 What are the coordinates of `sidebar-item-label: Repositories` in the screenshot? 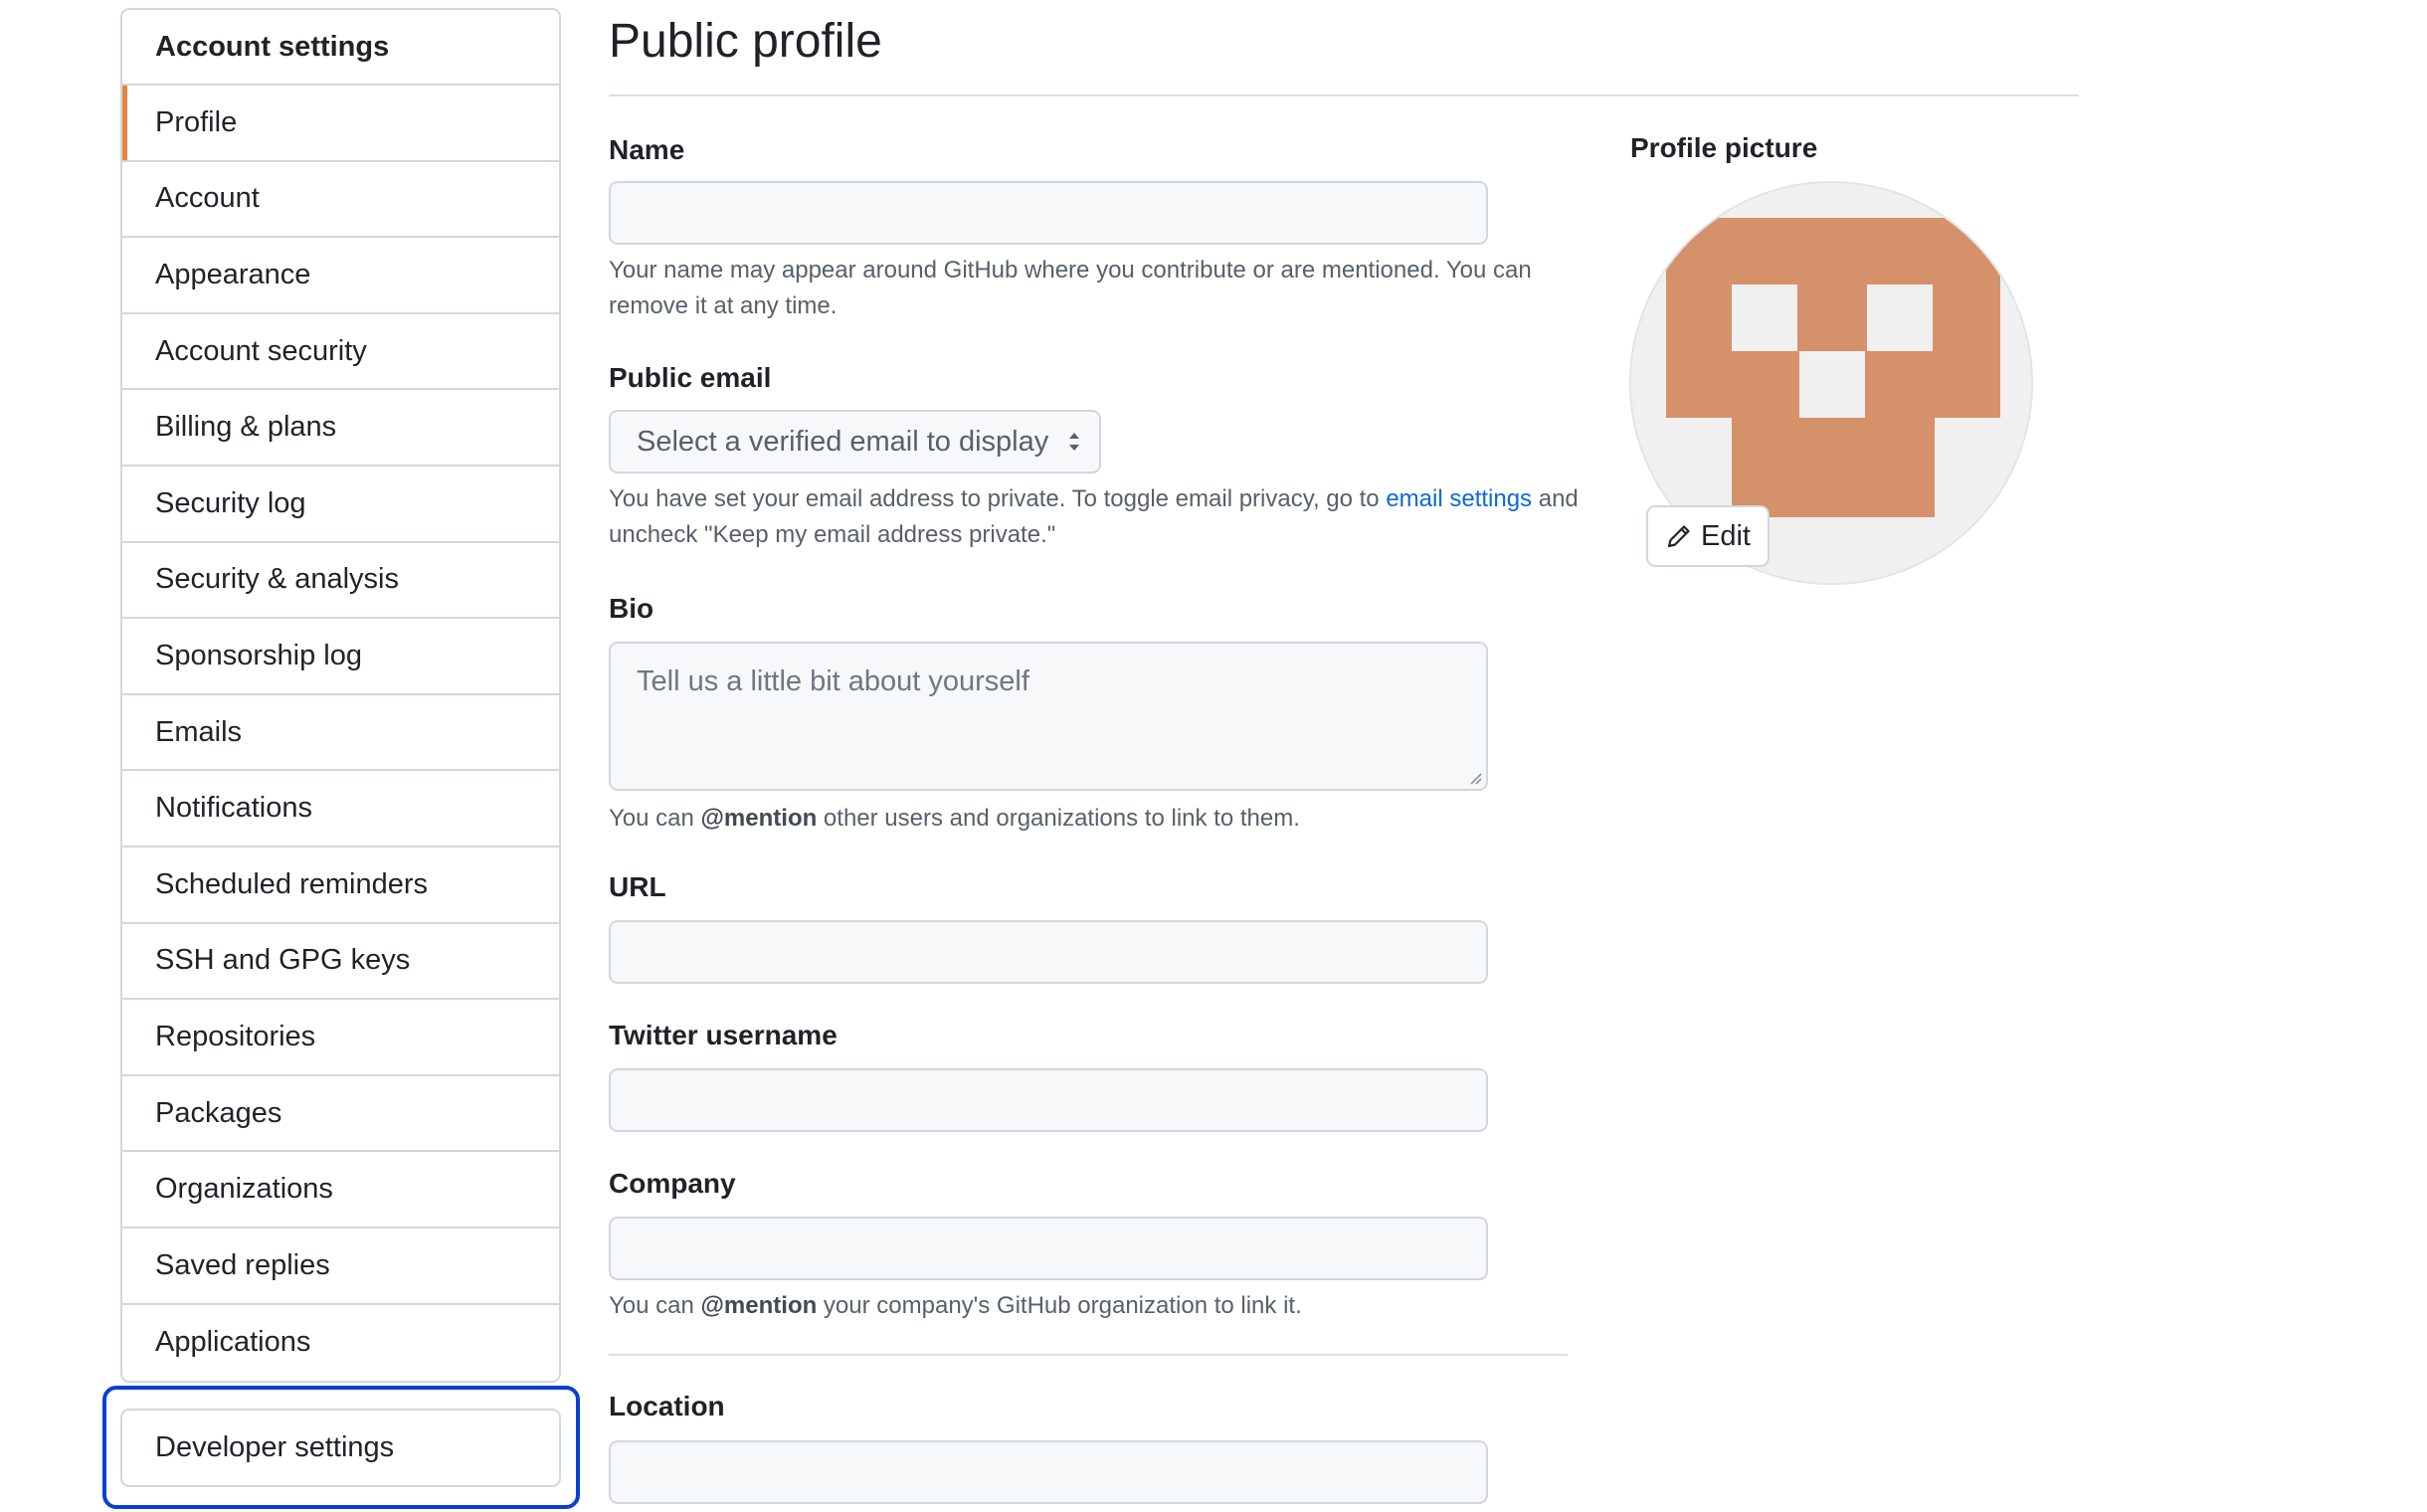 It's located at (235, 1036).